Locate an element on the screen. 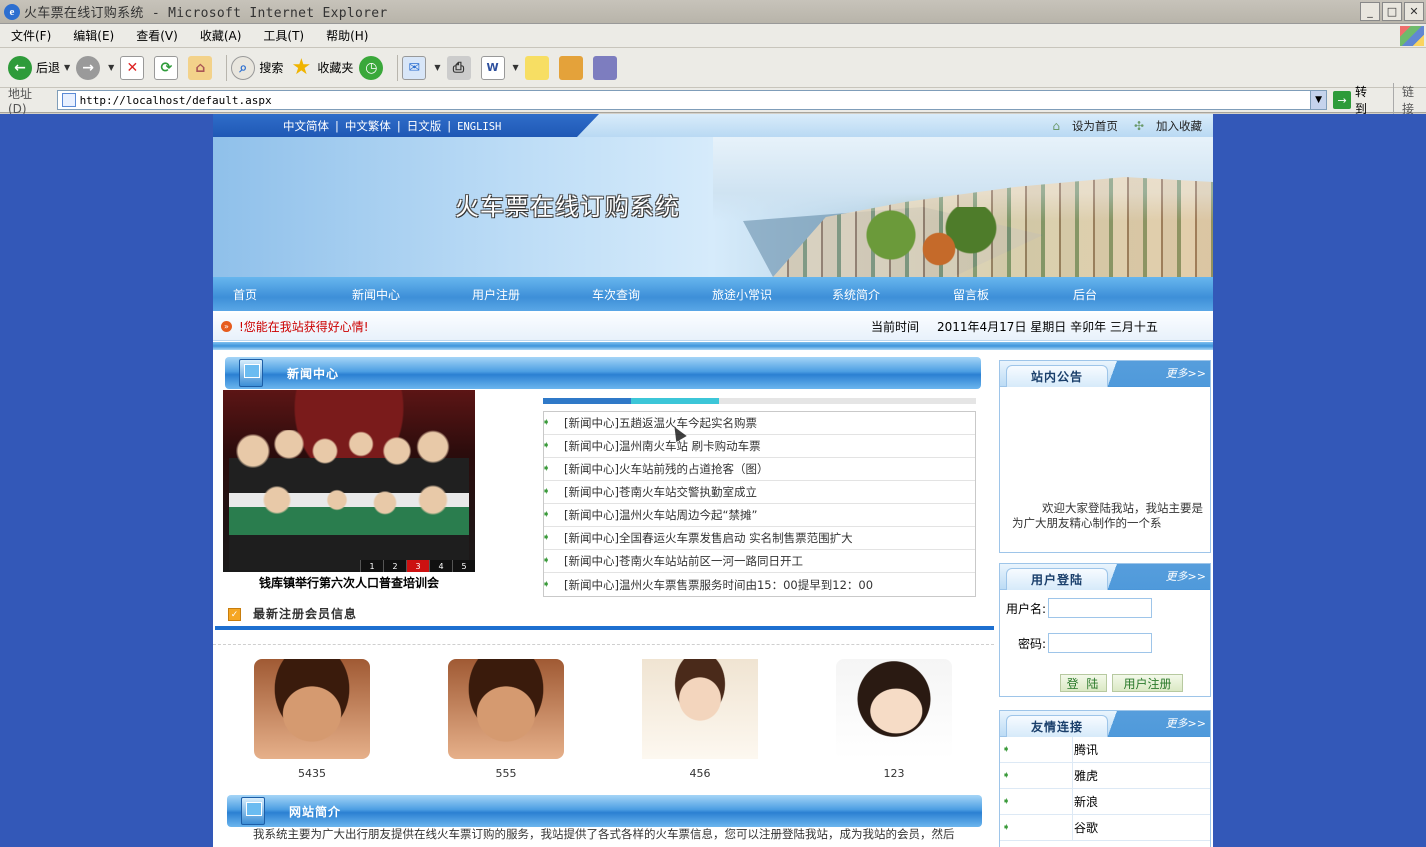  news-item: ➧ [新闻中心] 火车站前残的占道抢客（图） is located at coordinates (758, 469).